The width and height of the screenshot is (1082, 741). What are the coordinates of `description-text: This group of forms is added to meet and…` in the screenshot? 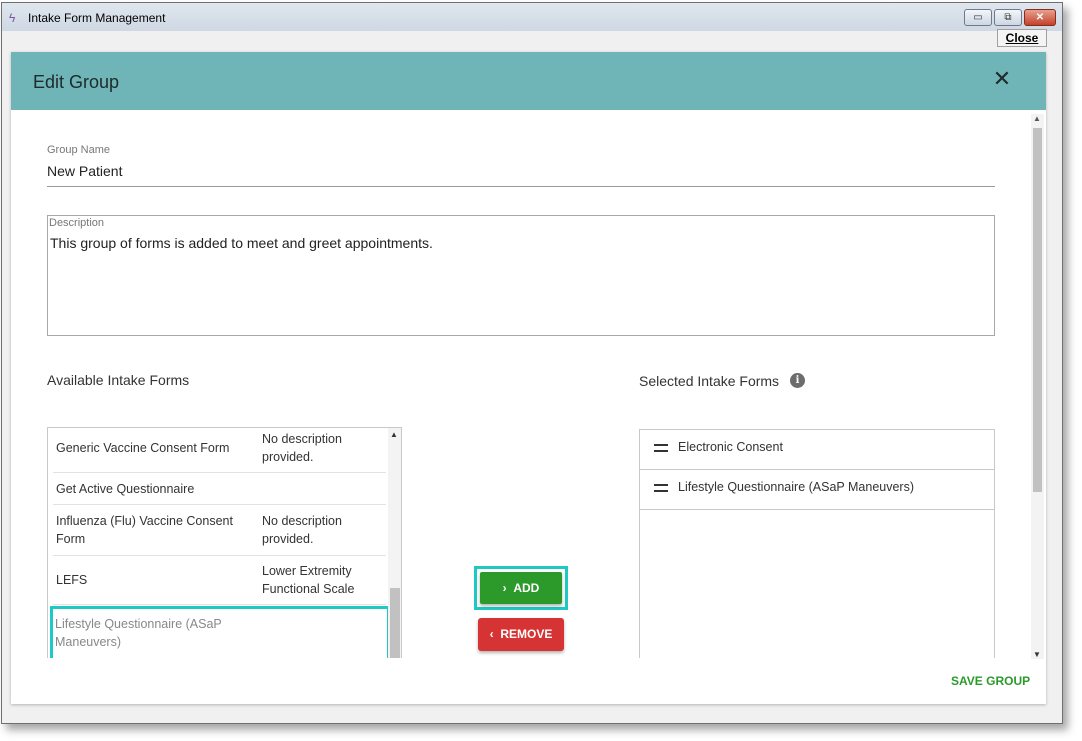 It's located at (241, 243).